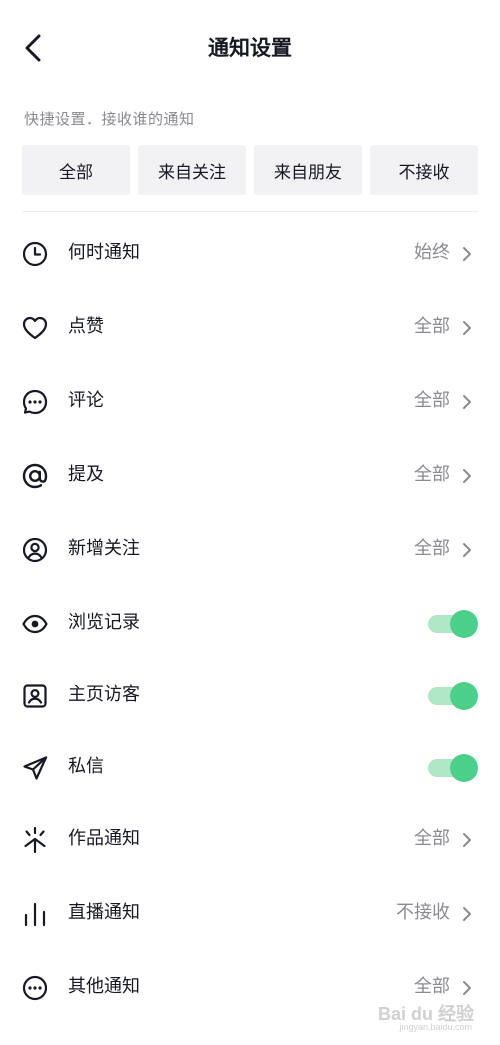 The width and height of the screenshot is (500, 1045). I want to click on comment-icon, so click(35, 402).